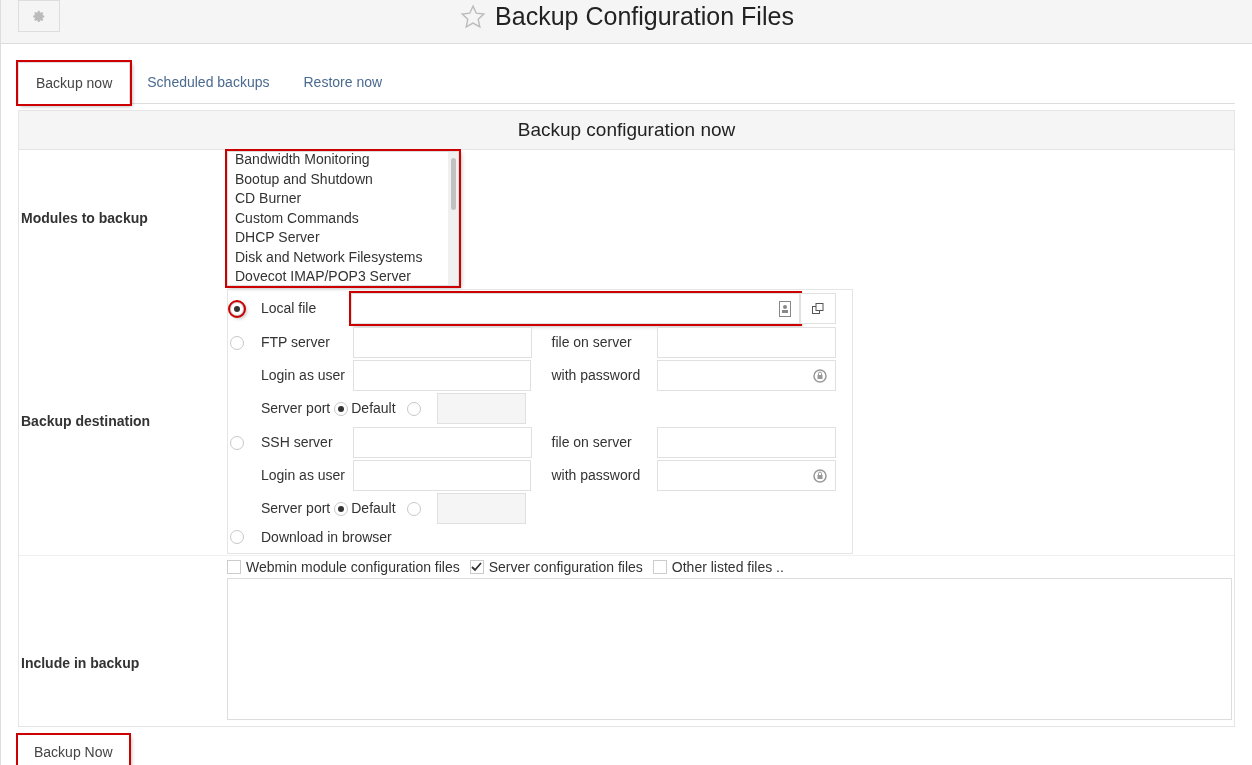  Describe the element at coordinates (343, 82) in the screenshot. I see `tab: Restore now` at that location.